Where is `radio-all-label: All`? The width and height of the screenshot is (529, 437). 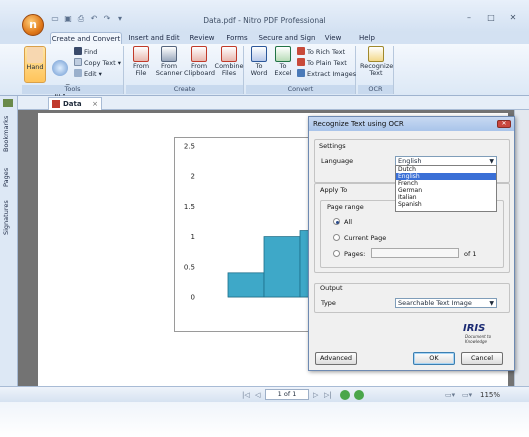
radio-all-label: All is located at coordinates (348, 222).